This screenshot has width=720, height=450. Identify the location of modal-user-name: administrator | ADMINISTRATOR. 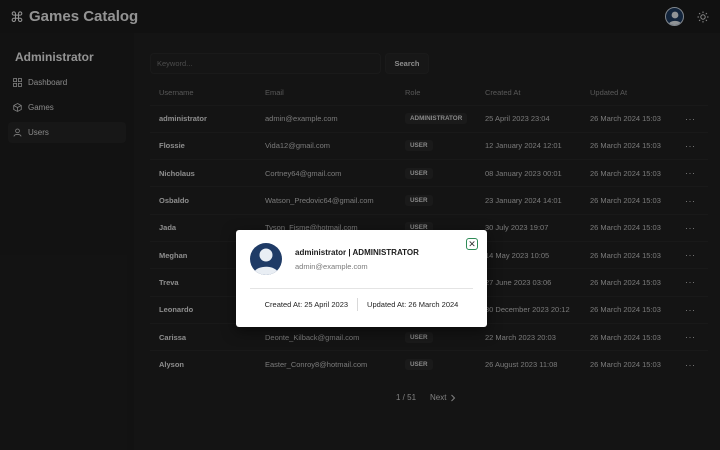
(357, 252).